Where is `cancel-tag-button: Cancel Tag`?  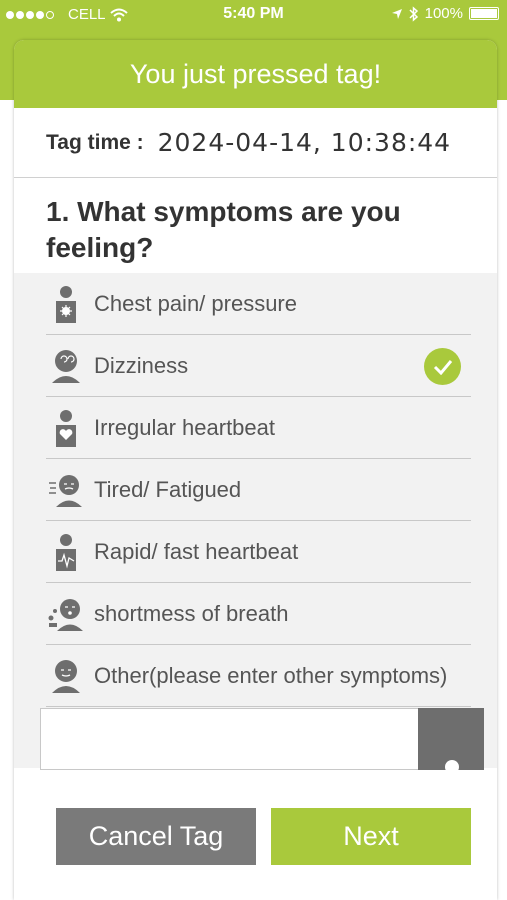 cancel-tag-button: Cancel Tag is located at coordinates (156, 836).